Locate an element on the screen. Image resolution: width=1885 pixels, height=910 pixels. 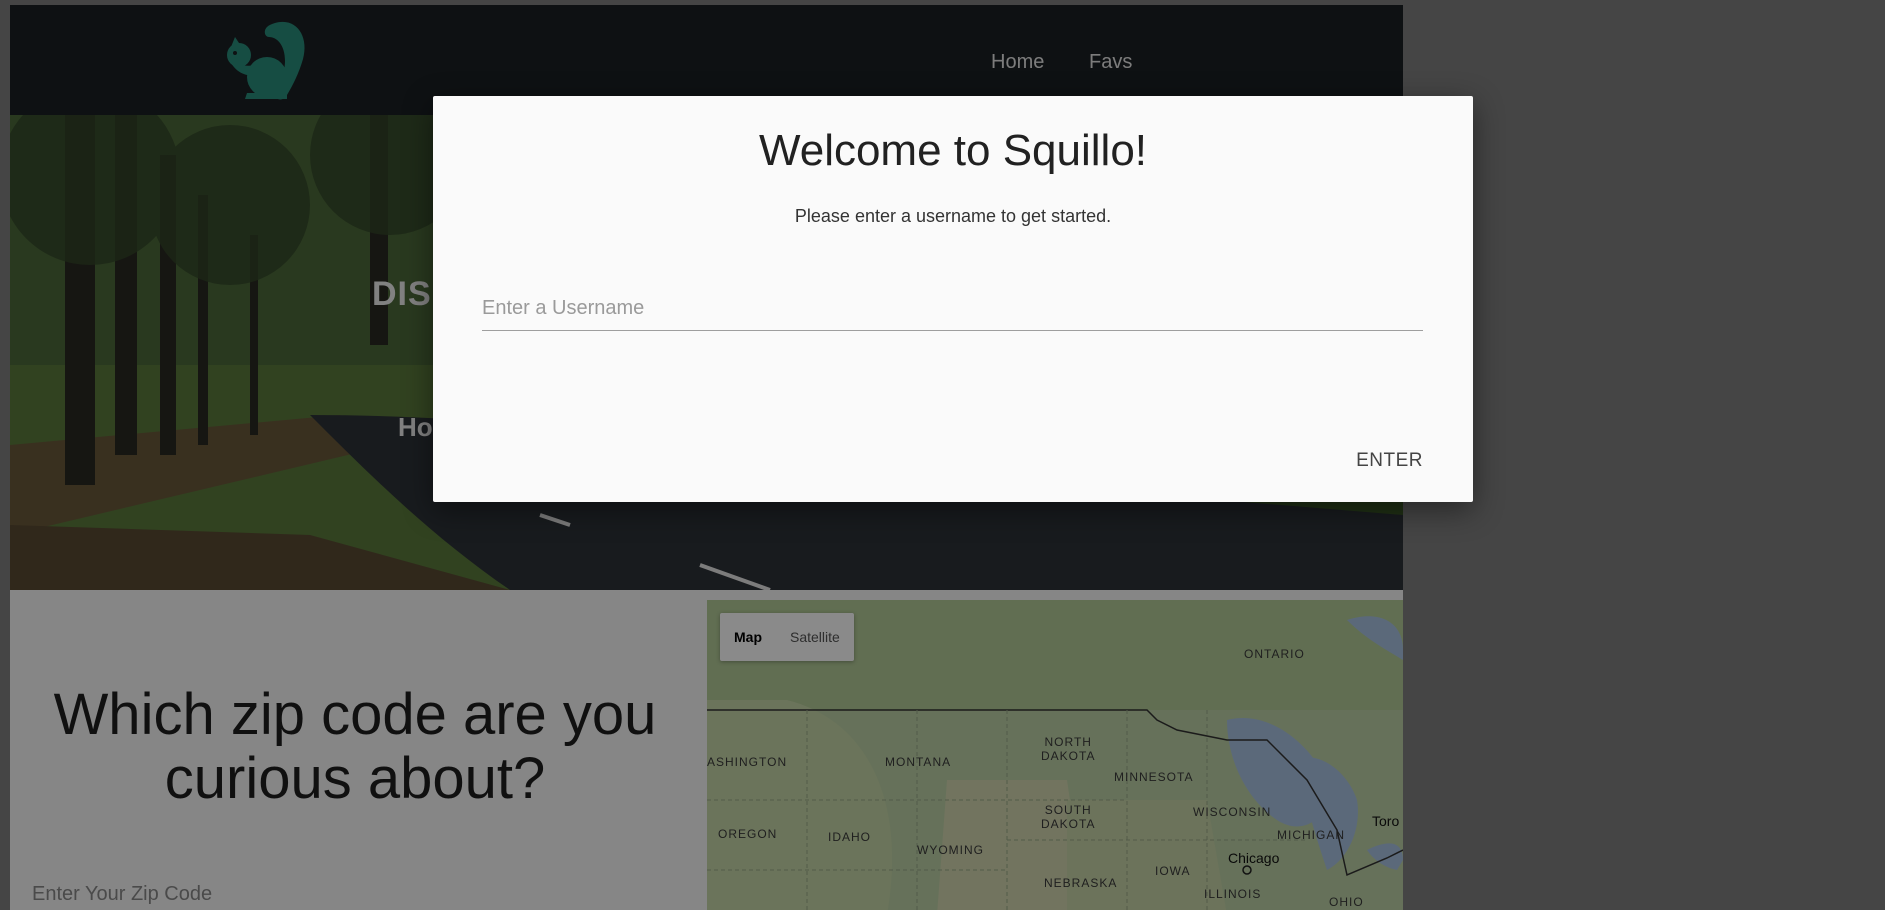
username-input is located at coordinates (952, 308).